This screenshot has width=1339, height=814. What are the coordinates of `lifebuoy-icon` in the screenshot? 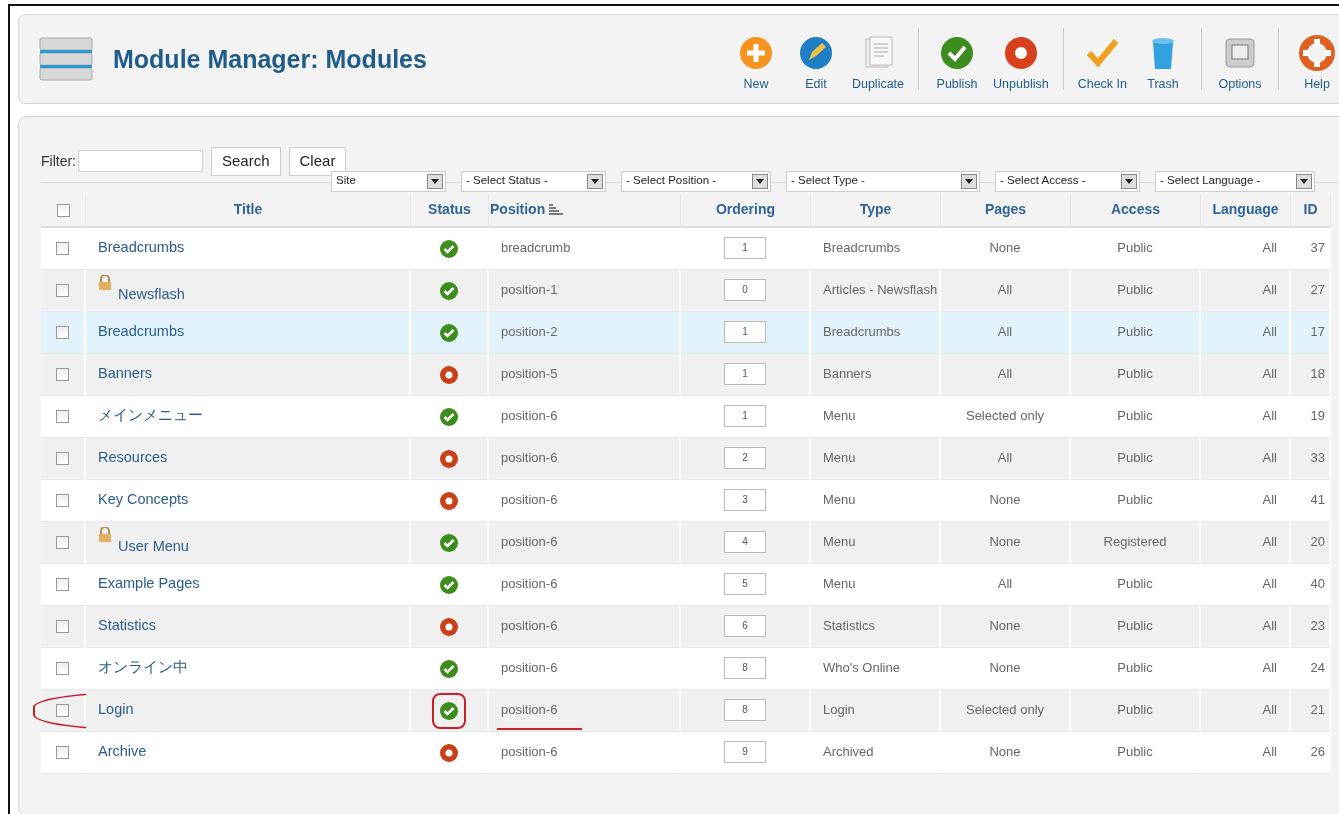 It's located at (1317, 53).